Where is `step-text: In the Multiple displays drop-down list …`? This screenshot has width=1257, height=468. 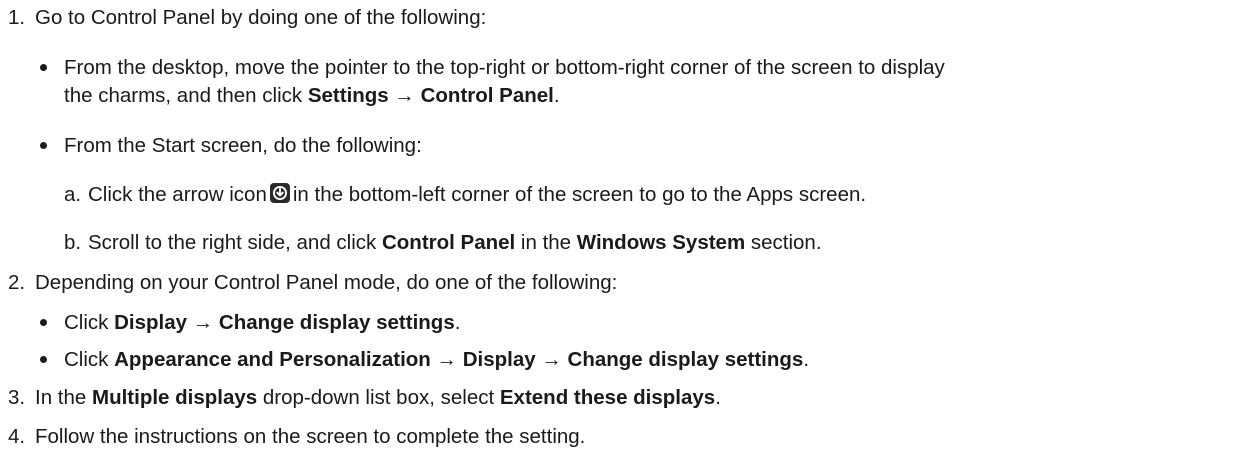
step-text: In the Multiple displays drop-down list … is located at coordinates (378, 397).